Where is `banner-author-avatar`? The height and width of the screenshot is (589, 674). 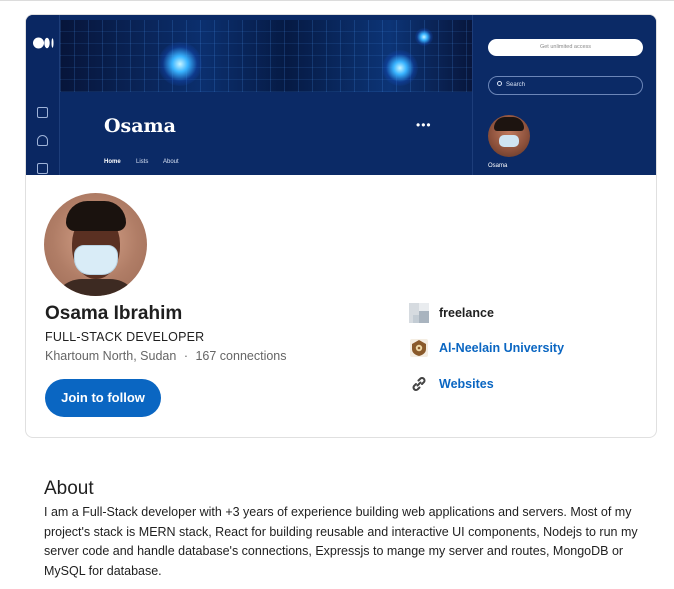
banner-author-avatar is located at coordinates (509, 136).